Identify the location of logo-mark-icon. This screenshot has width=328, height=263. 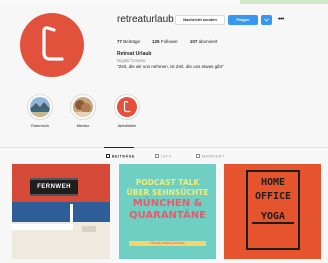
(127, 106).